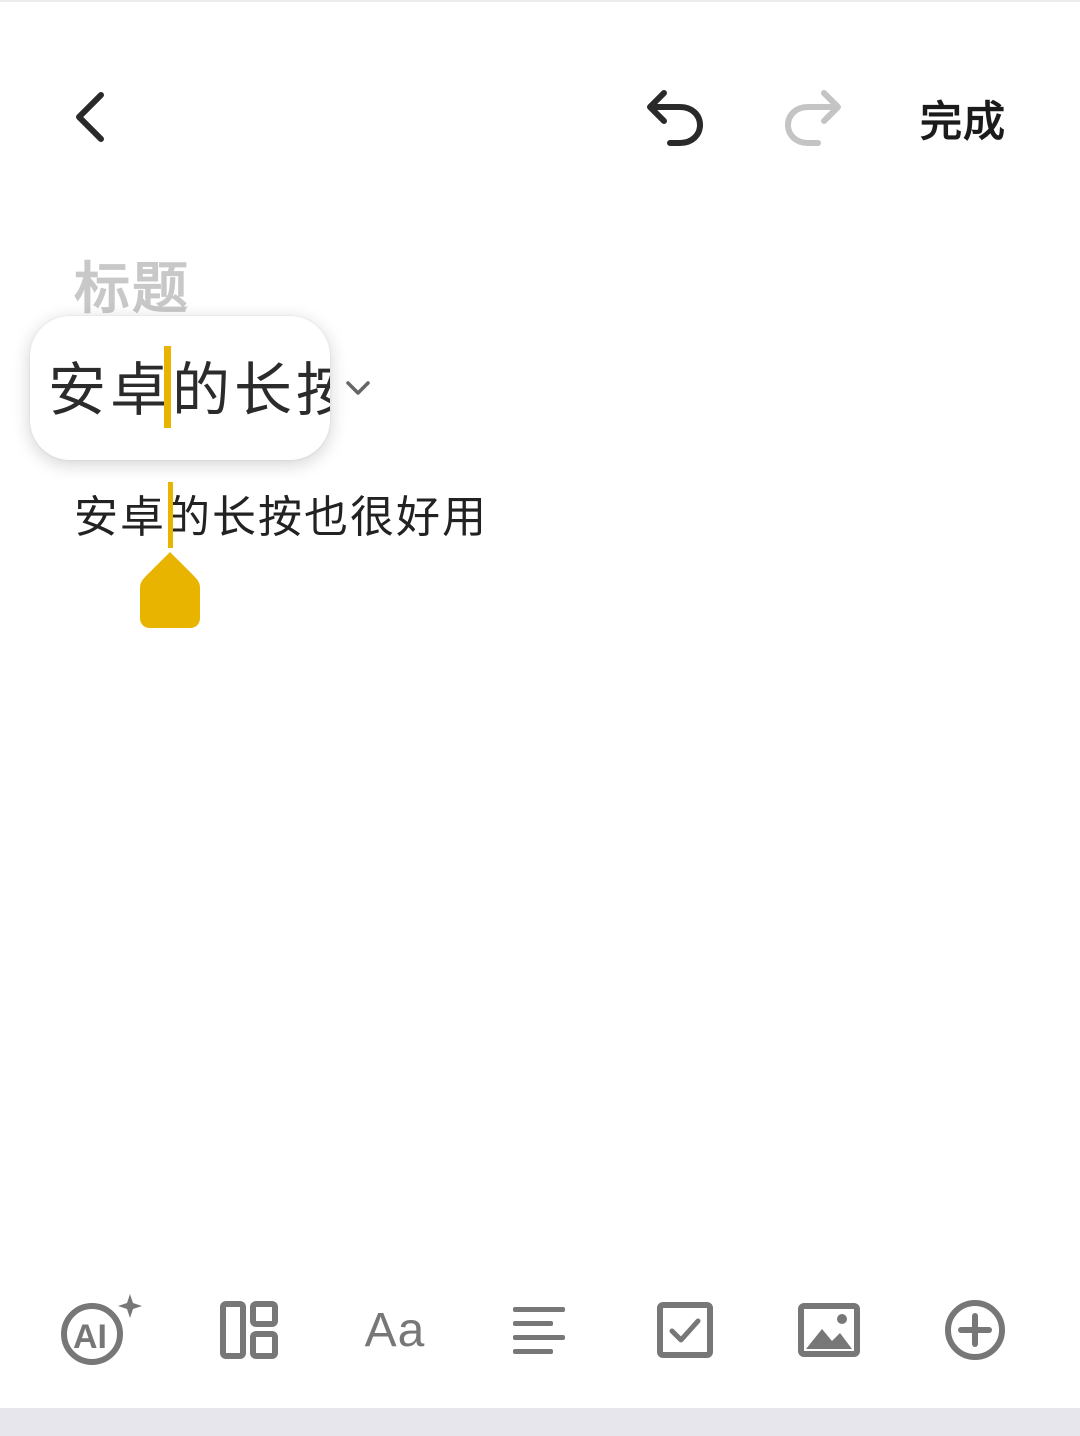  I want to click on magnifier-cursor, so click(167, 387).